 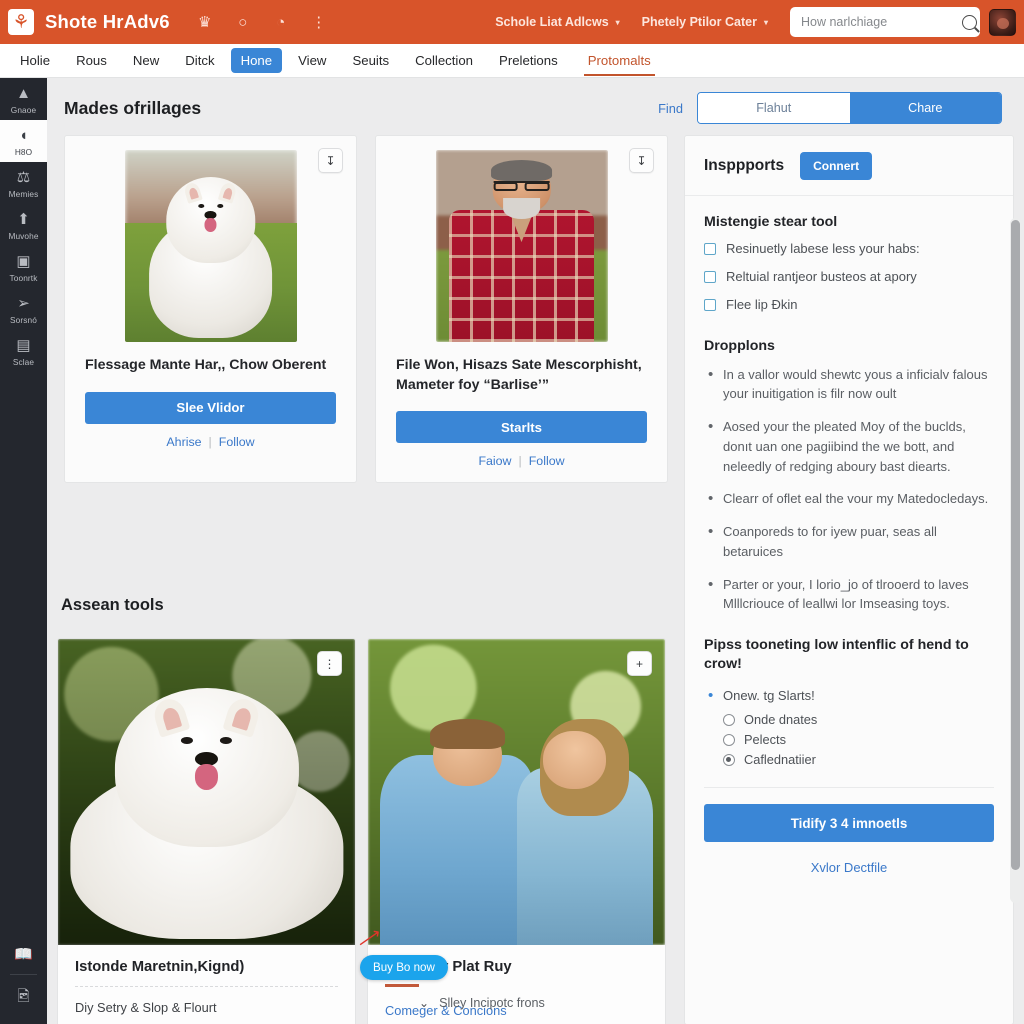 I want to click on nav-item-ditck: Ditck, so click(x=199, y=61).